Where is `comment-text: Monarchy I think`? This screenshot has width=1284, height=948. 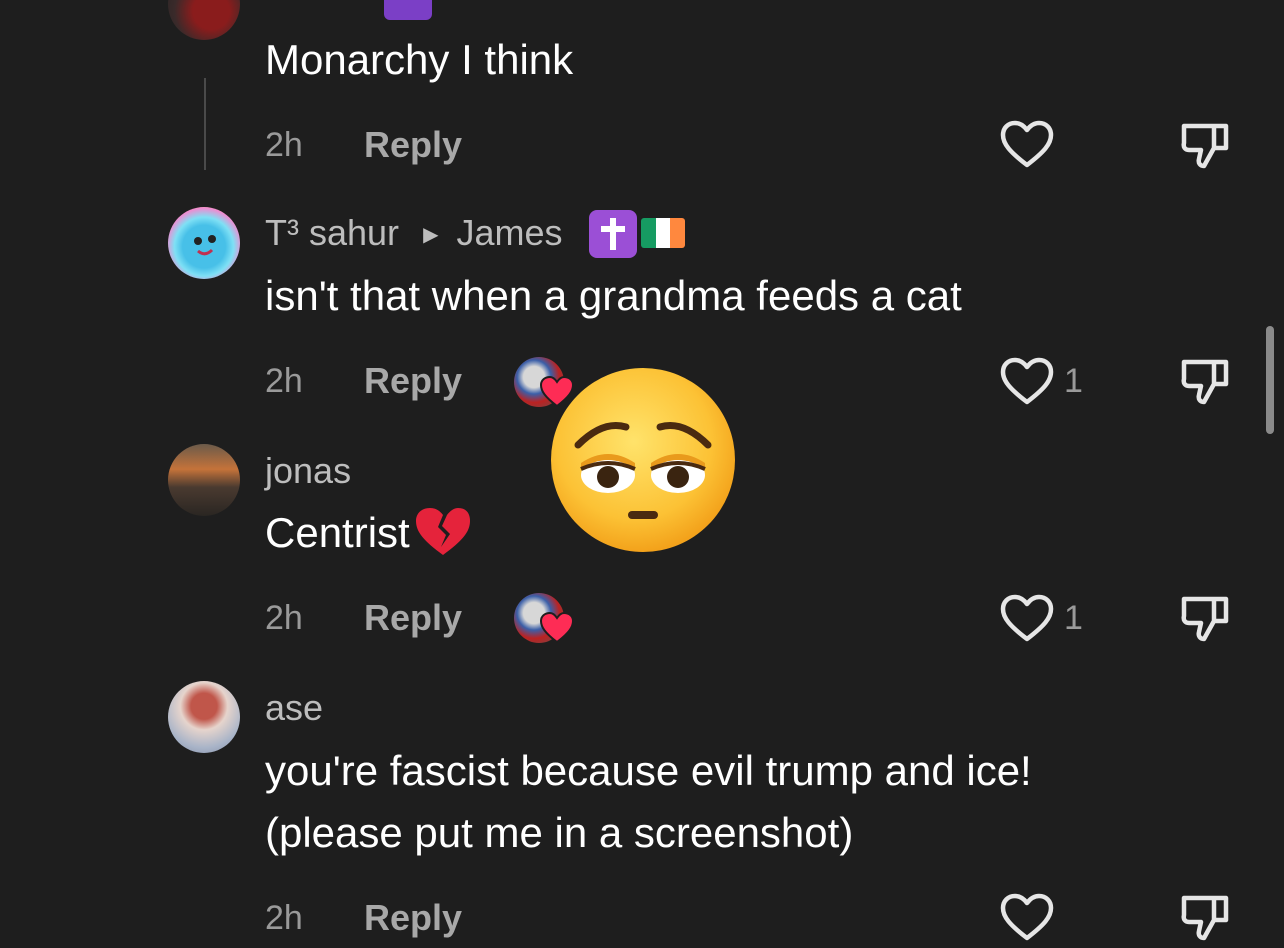 comment-text: Monarchy I think is located at coordinates (419, 59).